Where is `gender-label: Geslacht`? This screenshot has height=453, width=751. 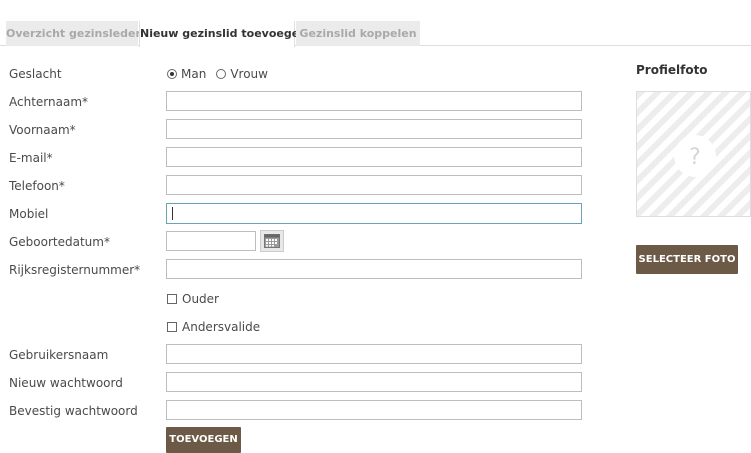 gender-label: Geslacht is located at coordinates (35, 74).